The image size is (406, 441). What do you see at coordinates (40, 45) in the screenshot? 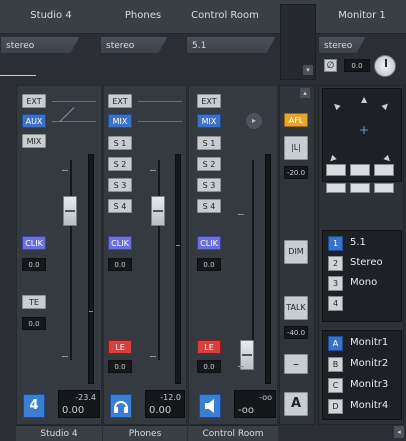
I see `studio4-mode-select: stereo` at bounding box center [40, 45].